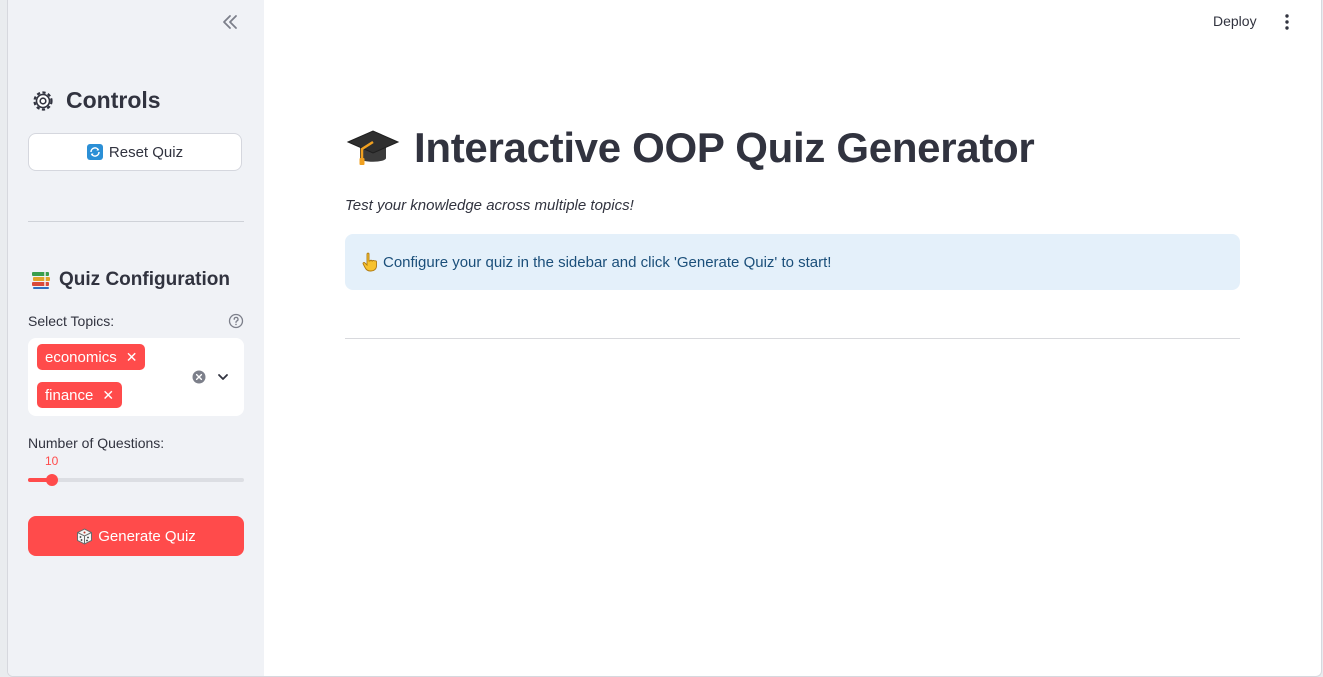  Describe the element at coordinates (81, 357) in the screenshot. I see `topic-tag-label: economics` at that location.